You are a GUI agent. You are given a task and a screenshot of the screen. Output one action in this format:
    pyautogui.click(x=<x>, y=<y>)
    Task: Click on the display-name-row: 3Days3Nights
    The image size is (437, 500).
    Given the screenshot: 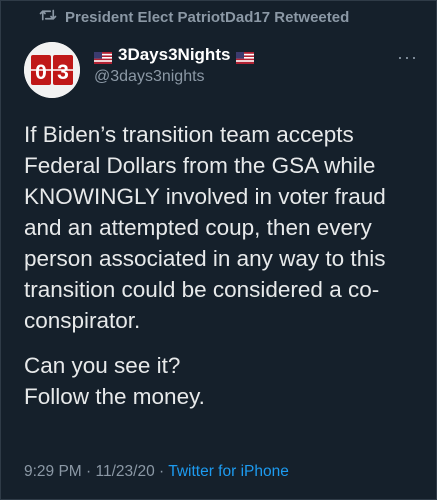 What is the action you would take?
    pyautogui.click(x=174, y=55)
    